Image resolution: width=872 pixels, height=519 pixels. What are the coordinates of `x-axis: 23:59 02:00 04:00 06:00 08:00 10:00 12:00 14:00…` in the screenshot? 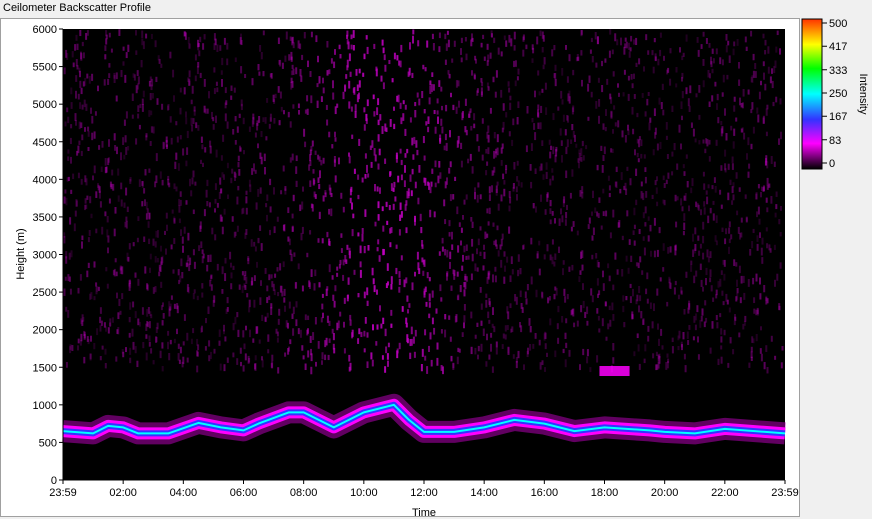 It's located at (424, 489).